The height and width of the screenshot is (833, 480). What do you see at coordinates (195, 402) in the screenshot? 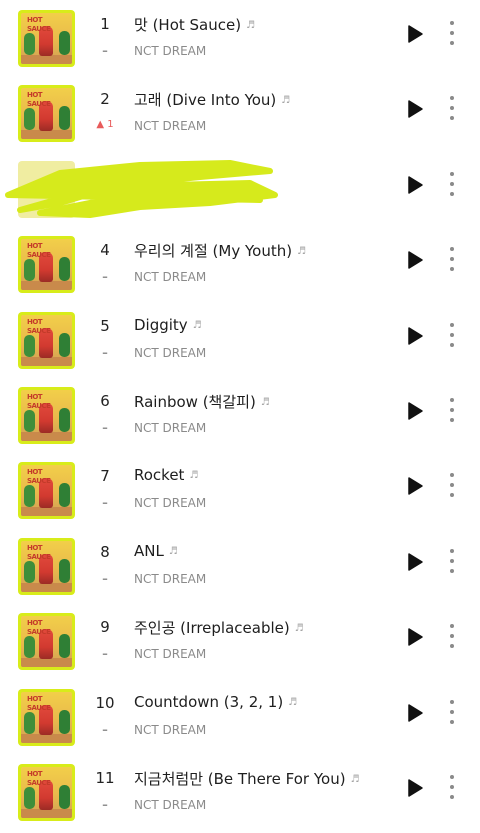
I see `track-title-text: Rainbow (책갈피)` at bounding box center [195, 402].